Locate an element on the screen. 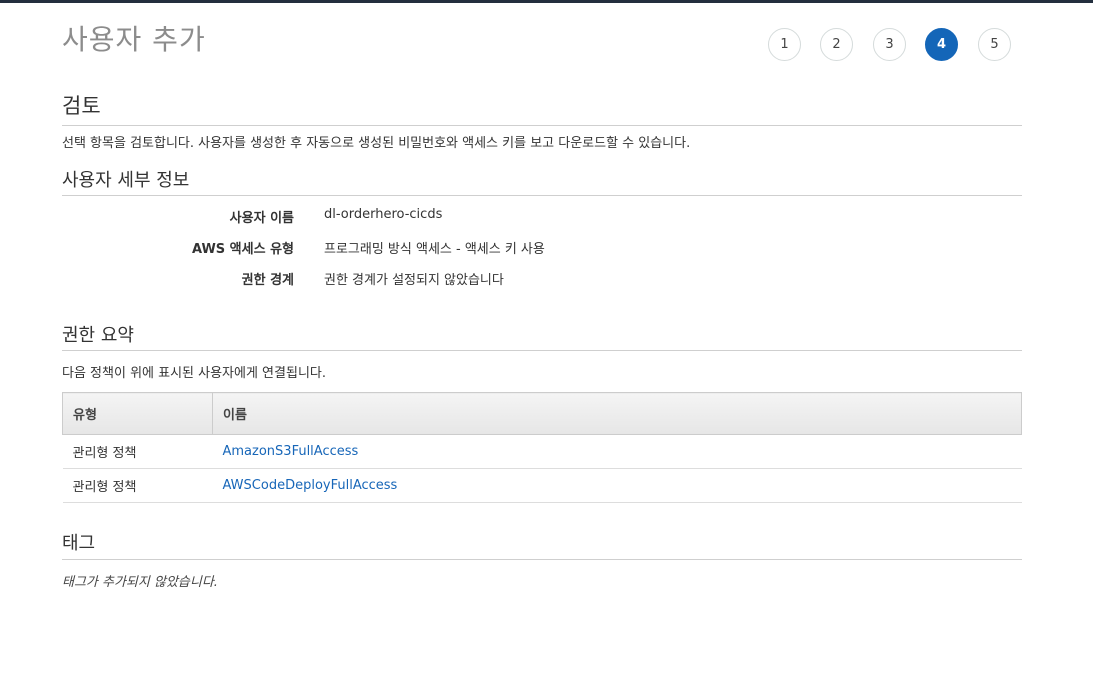  page-title: 사용자 추가 is located at coordinates (134, 39).